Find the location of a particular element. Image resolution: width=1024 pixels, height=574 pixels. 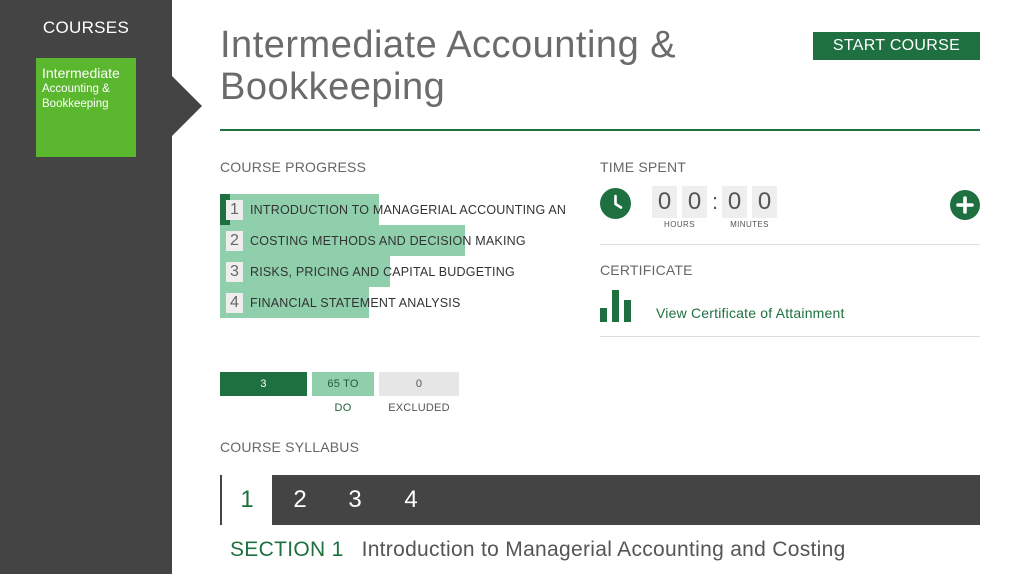

progress-row-2: 2 COSTING METHODS AND DECISION MAKING is located at coordinates (400, 240).